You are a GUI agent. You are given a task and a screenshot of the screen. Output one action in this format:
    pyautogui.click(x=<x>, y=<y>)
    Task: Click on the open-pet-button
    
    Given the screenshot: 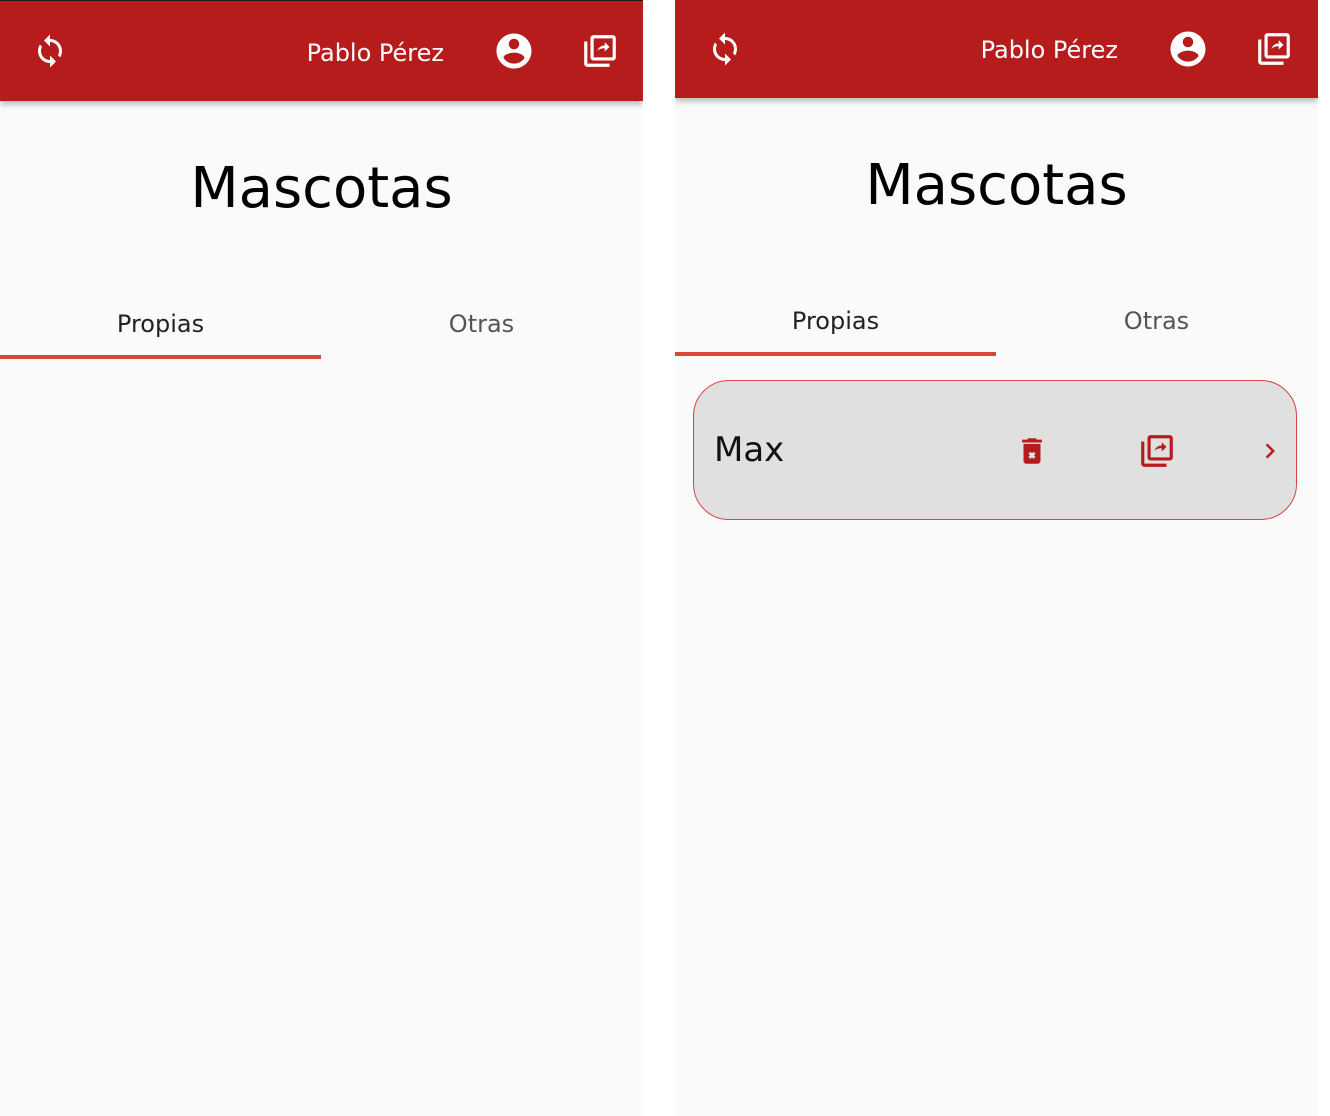 What is the action you would take?
    pyautogui.click(x=1270, y=451)
    